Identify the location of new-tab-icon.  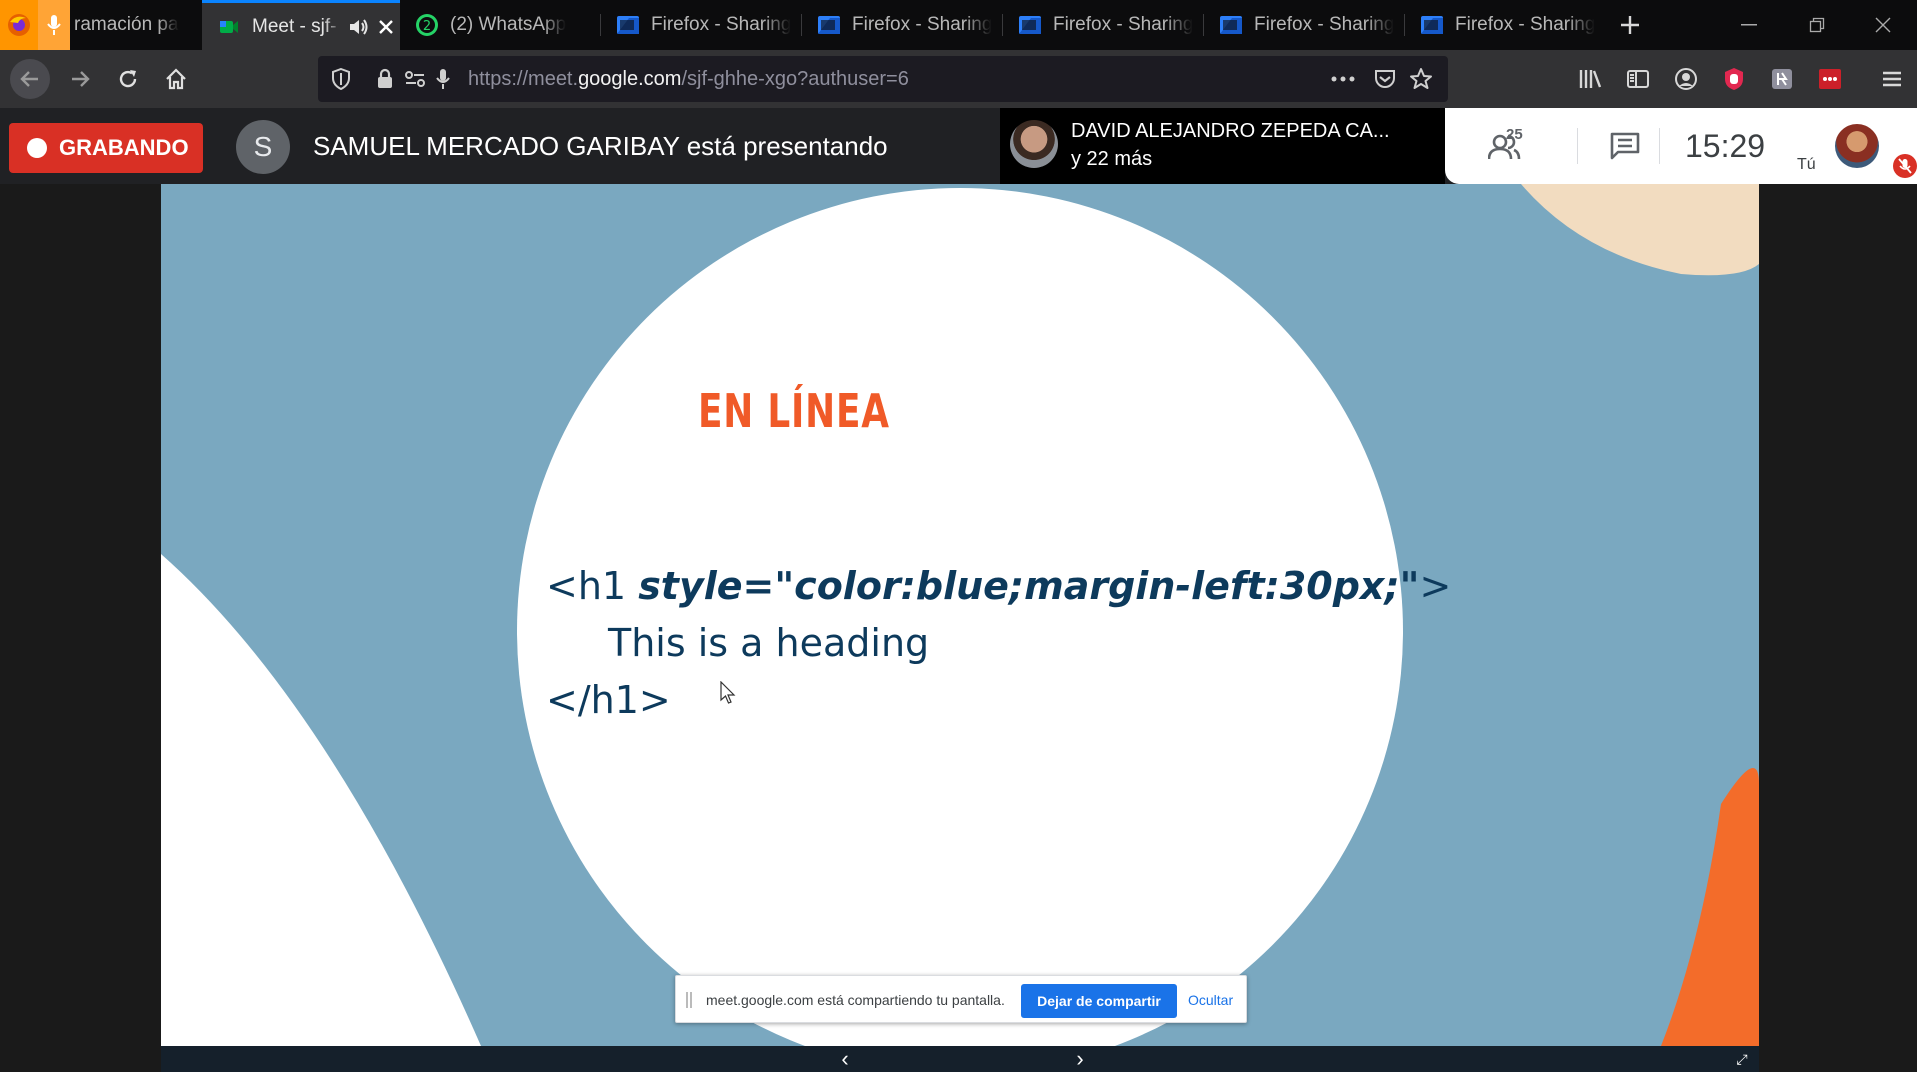
(1630, 25).